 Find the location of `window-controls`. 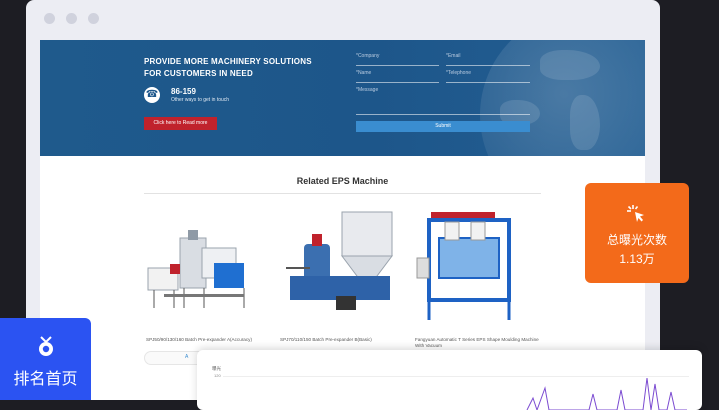

window-controls is located at coordinates (71, 18).